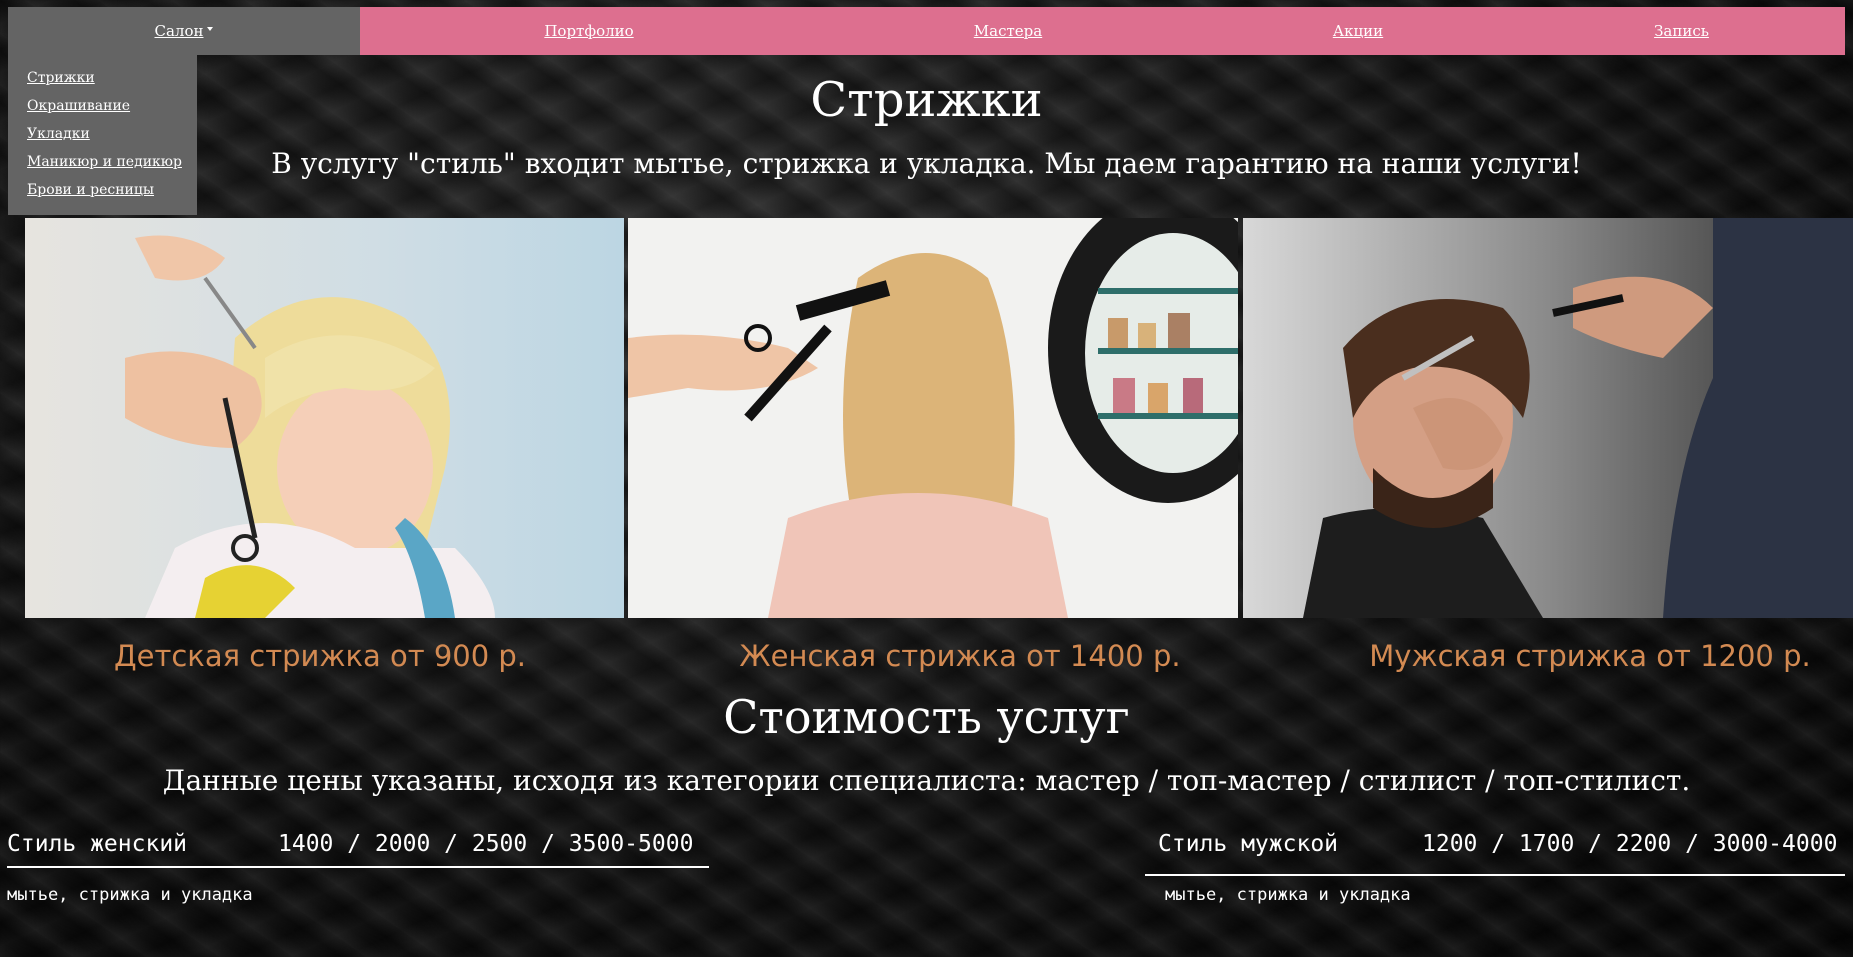 The image size is (1853, 957). What do you see at coordinates (97, 844) in the screenshot?
I see `price-row-women-name: Стиль женский` at bounding box center [97, 844].